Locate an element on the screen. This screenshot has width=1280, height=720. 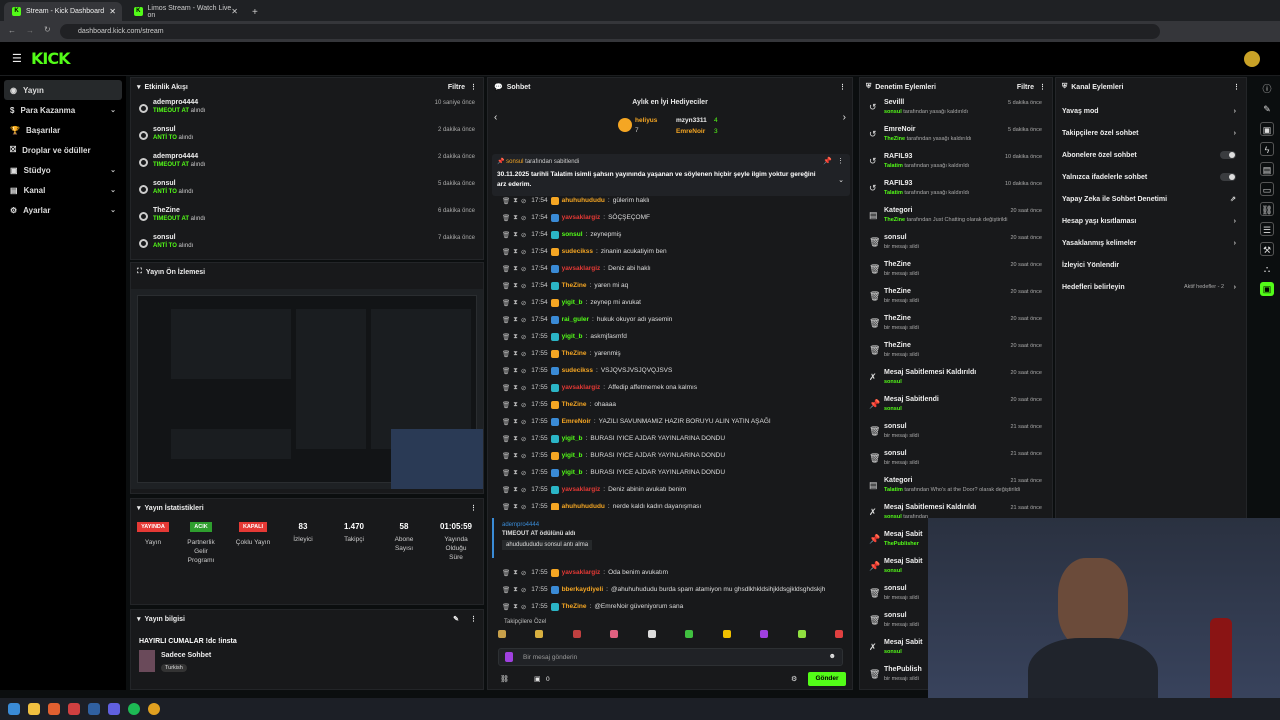
message-user: ahuhuhududu is located at coordinates (583, 506).